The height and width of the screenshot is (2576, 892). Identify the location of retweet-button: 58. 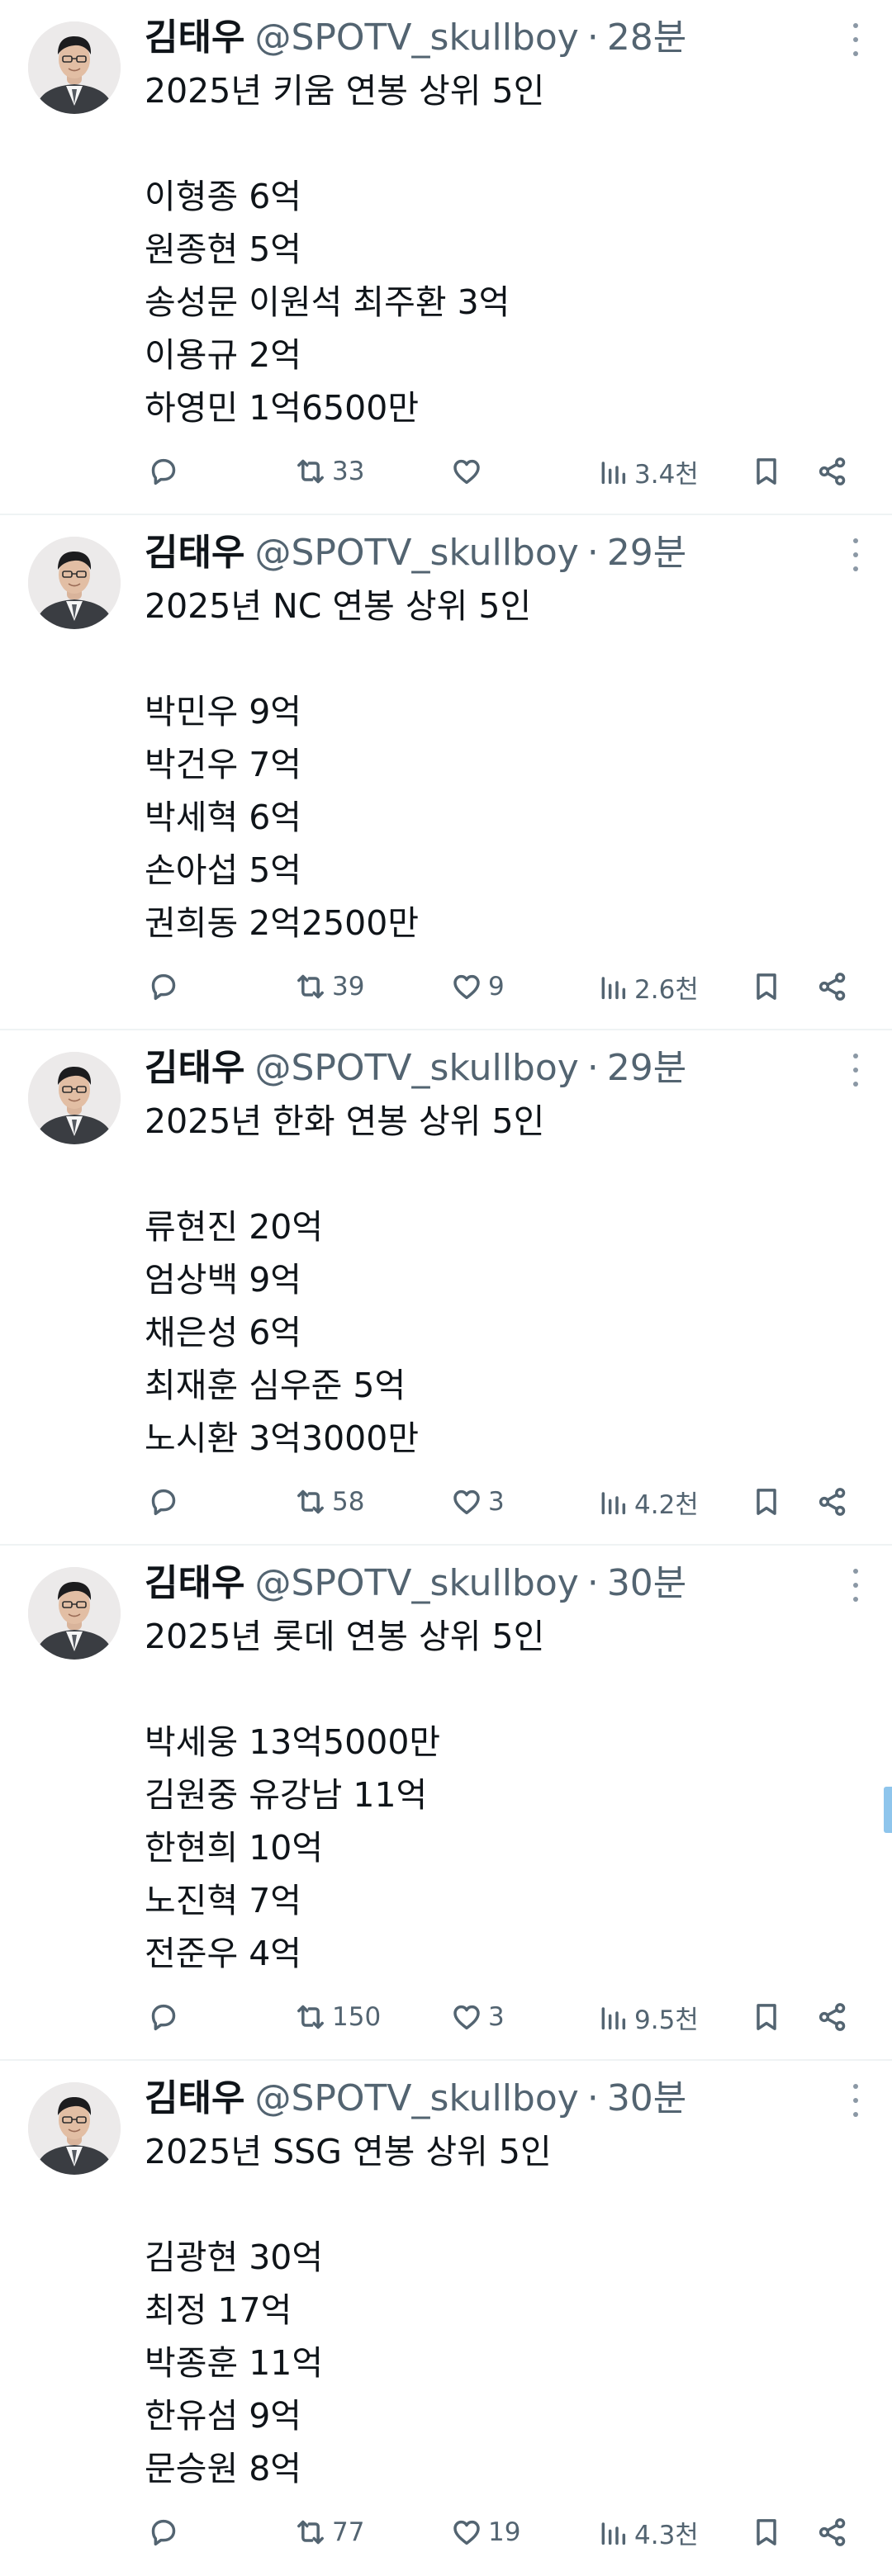
(329, 1501).